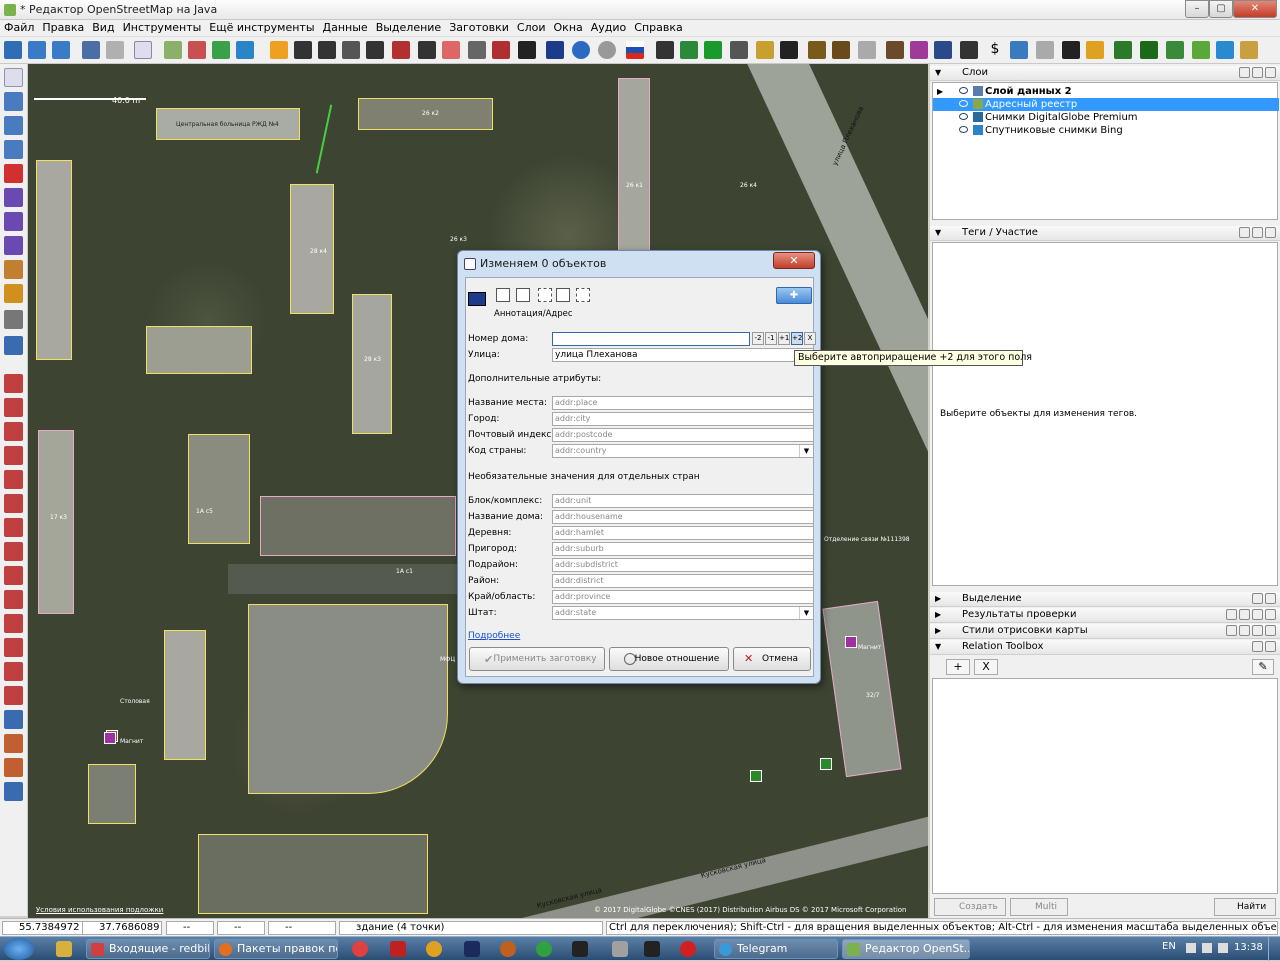  Describe the element at coordinates (620, 949) in the screenshot. I see `app-3-icon` at that location.